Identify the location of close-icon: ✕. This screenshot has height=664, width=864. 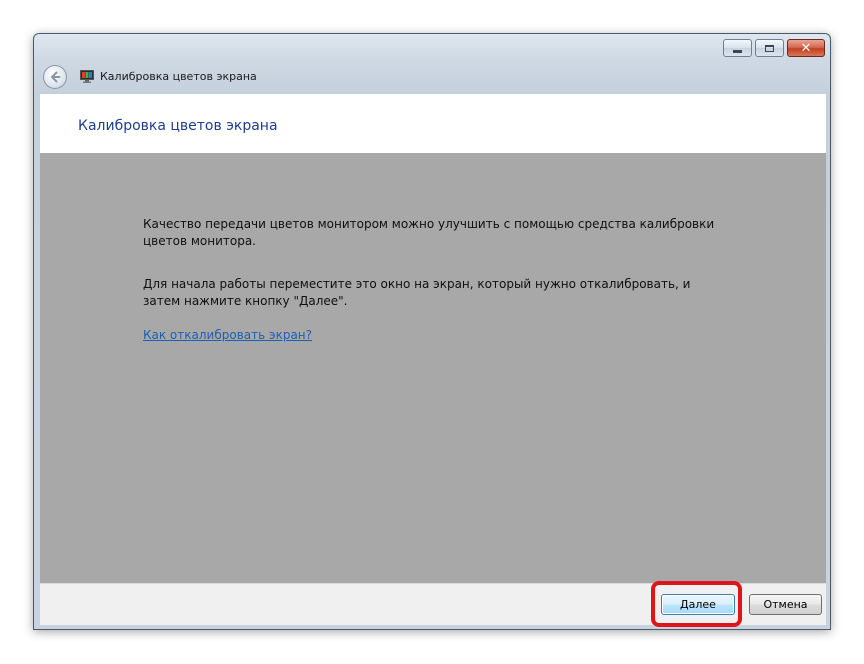
(806, 48).